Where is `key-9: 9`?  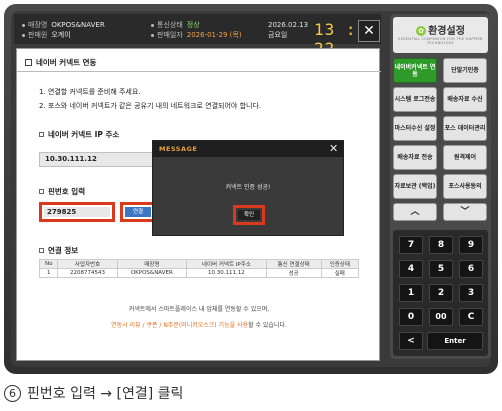 key-9: 9 is located at coordinates (471, 245).